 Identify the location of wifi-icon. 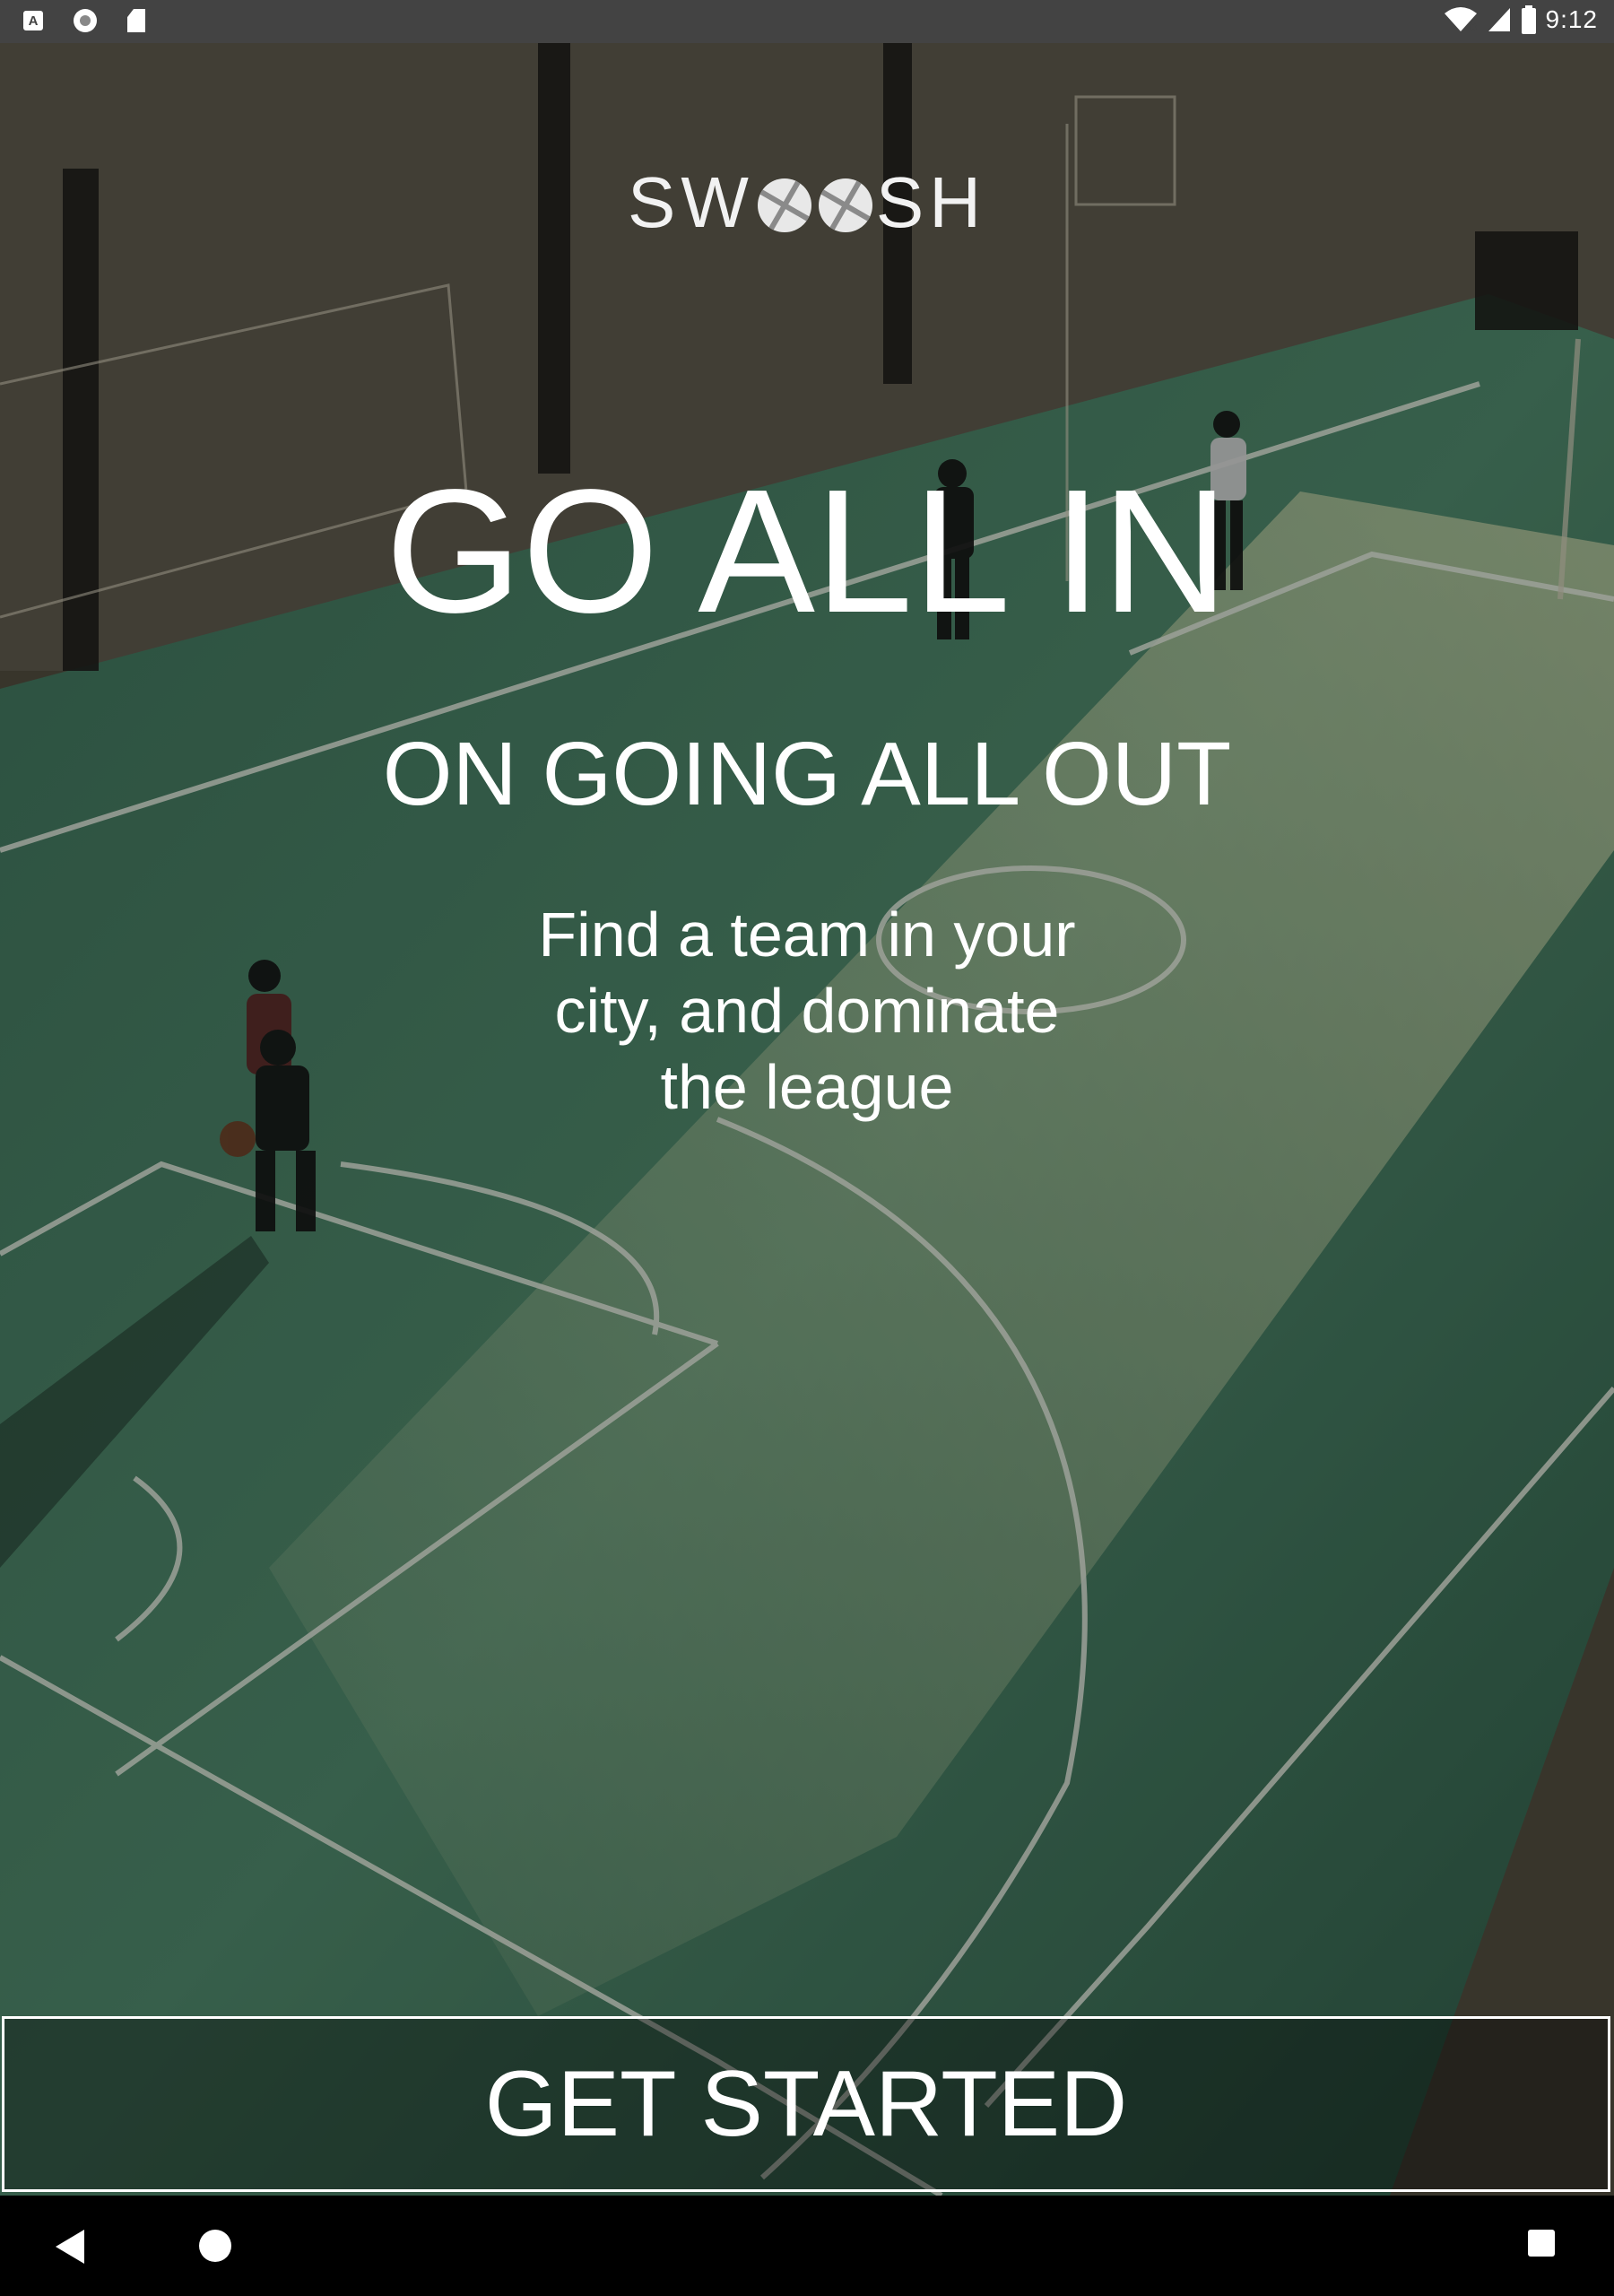
(1460, 19).